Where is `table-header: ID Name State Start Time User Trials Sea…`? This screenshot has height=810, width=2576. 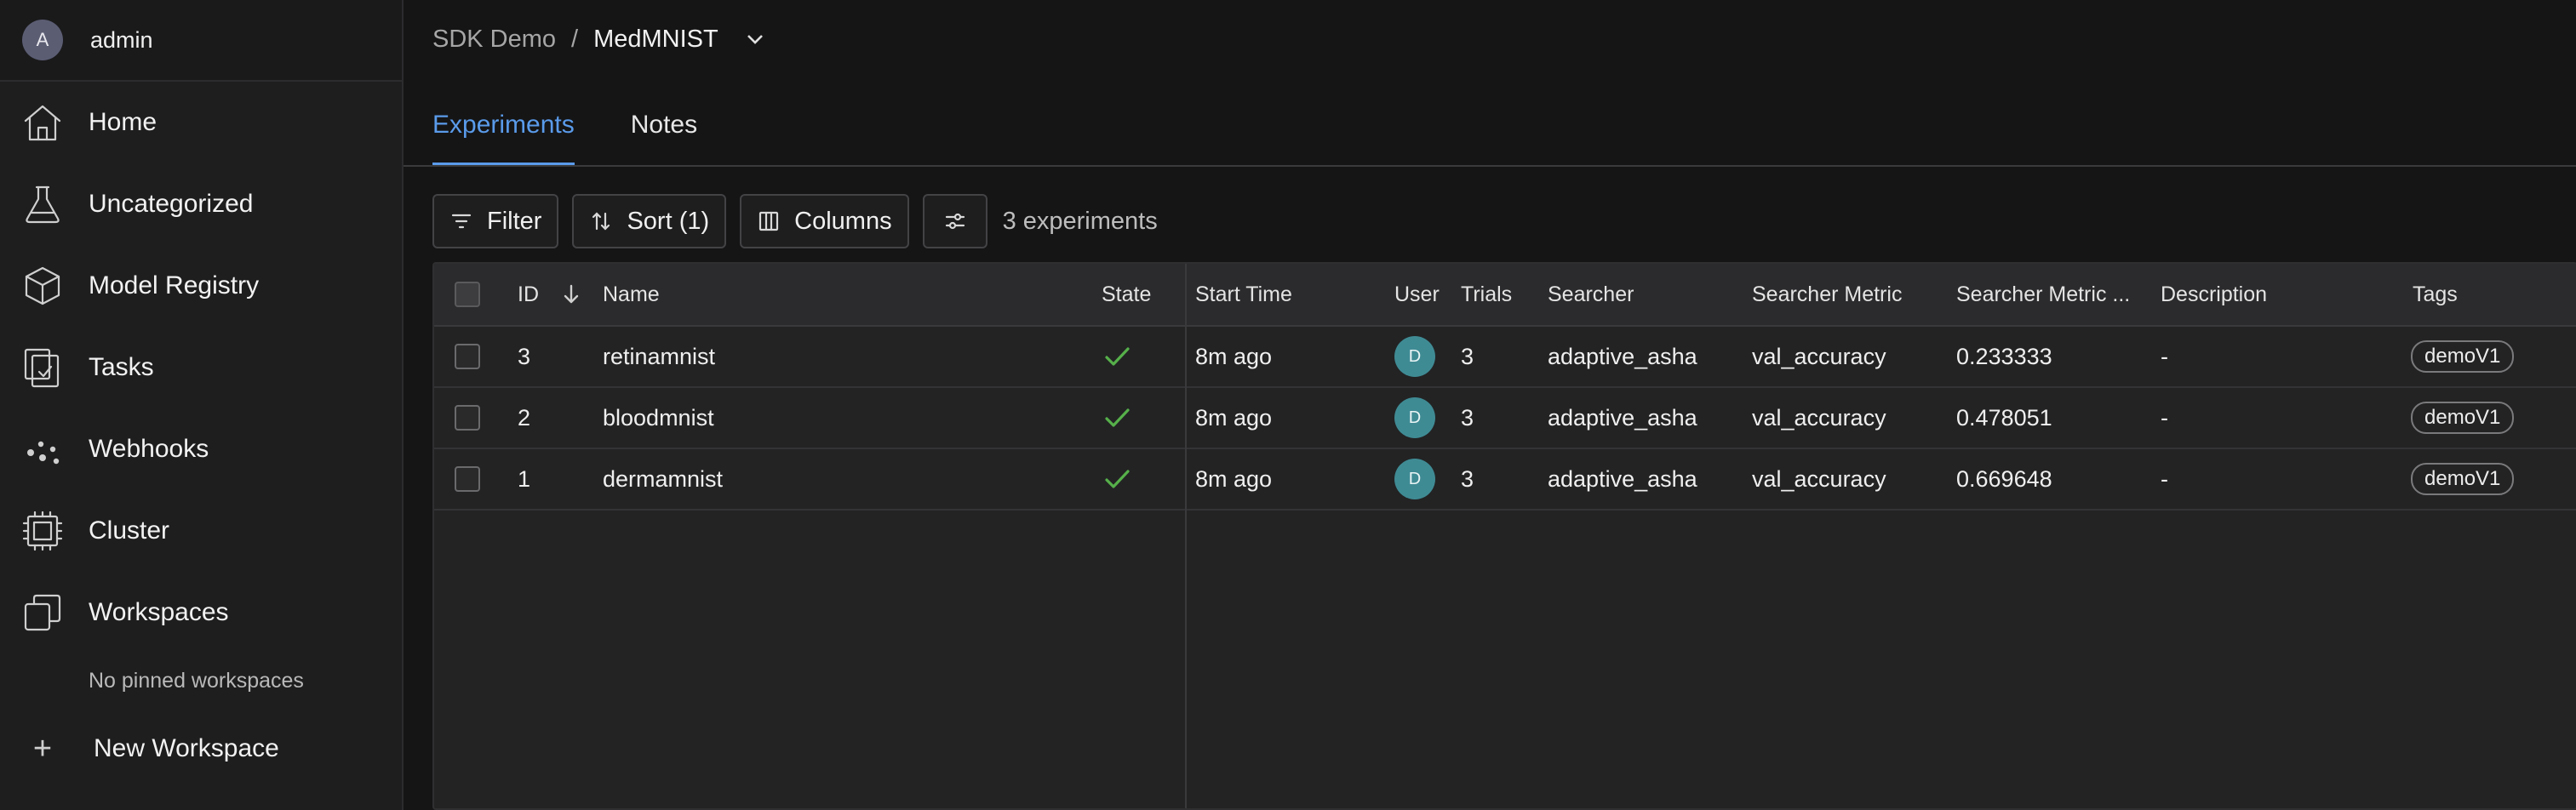 table-header: ID Name State Start Time User Trials Sea… is located at coordinates (1505, 295).